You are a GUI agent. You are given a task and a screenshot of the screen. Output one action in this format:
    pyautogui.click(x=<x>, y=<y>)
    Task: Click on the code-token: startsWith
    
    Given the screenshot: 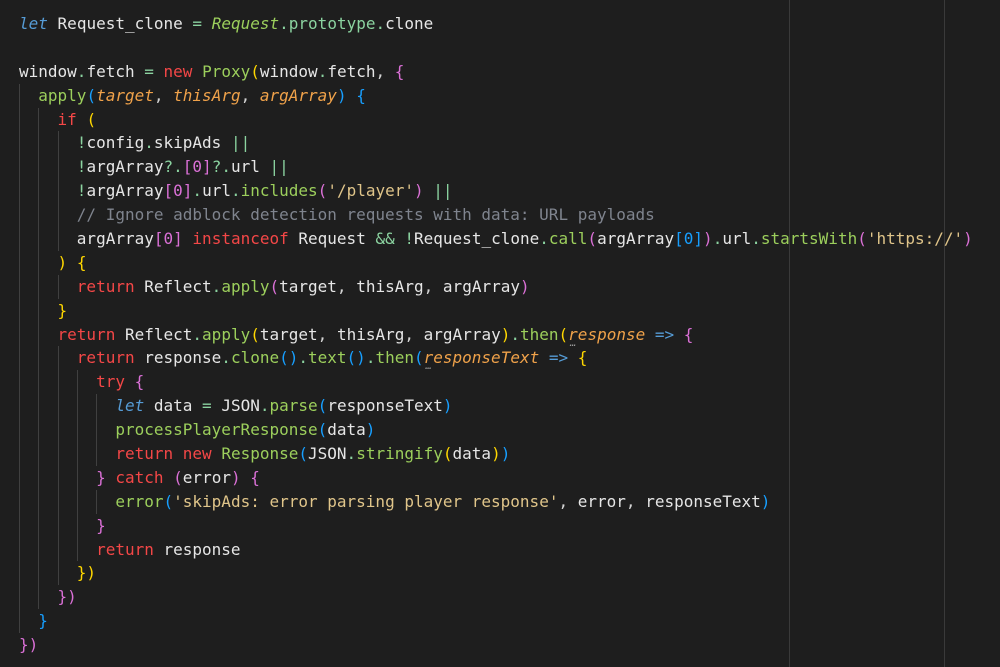 What is the action you would take?
    pyautogui.click(x=809, y=239)
    